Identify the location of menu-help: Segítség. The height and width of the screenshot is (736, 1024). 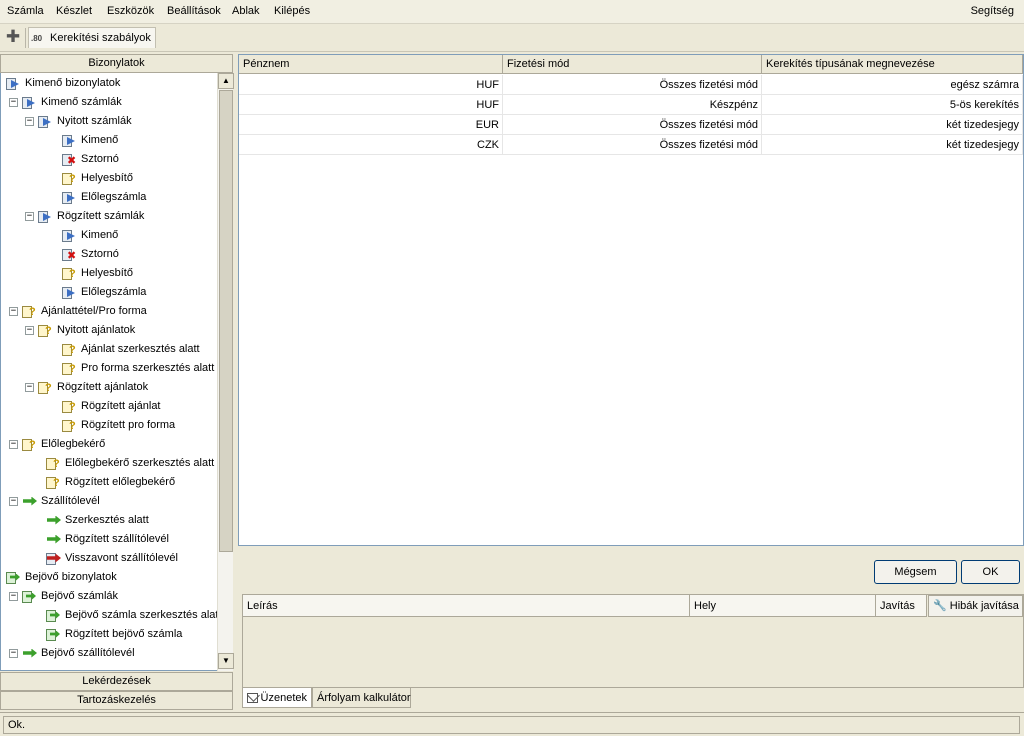
(992, 11).